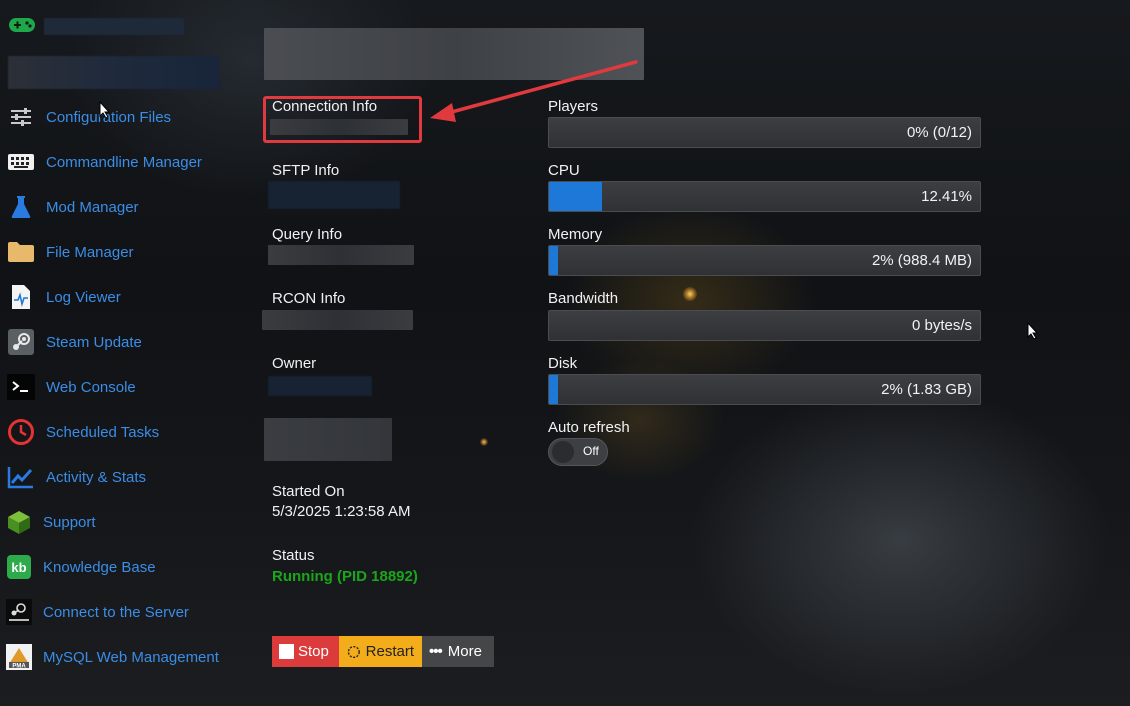 The width and height of the screenshot is (1130, 706). I want to click on terminal-icon, so click(21, 387).